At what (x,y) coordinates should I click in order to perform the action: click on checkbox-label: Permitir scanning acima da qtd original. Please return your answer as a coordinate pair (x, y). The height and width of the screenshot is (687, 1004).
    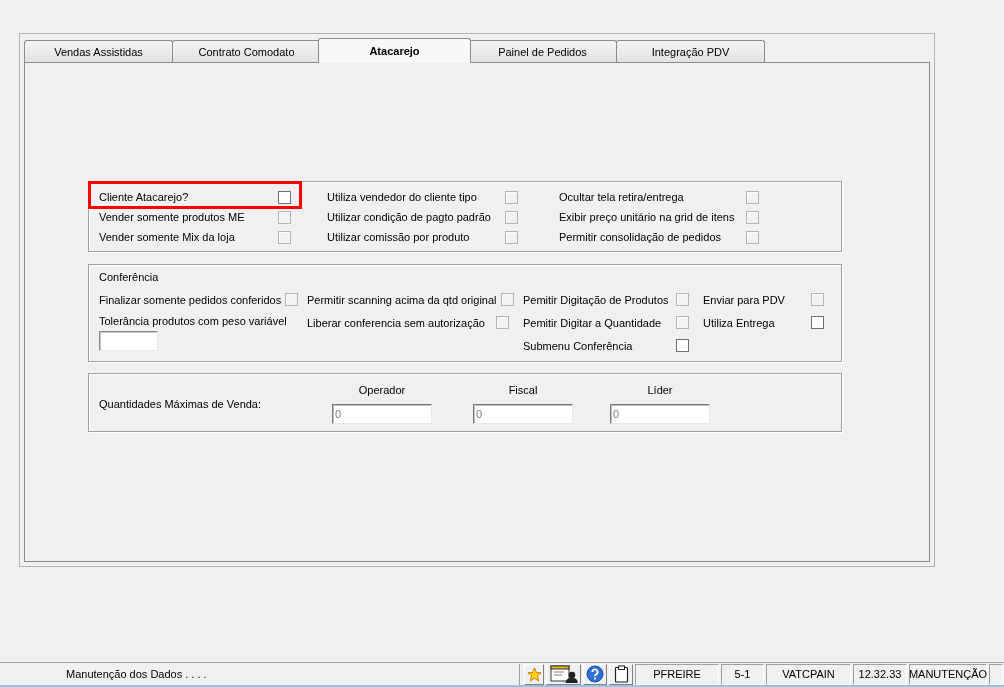
    Looking at the image, I should click on (402, 299).